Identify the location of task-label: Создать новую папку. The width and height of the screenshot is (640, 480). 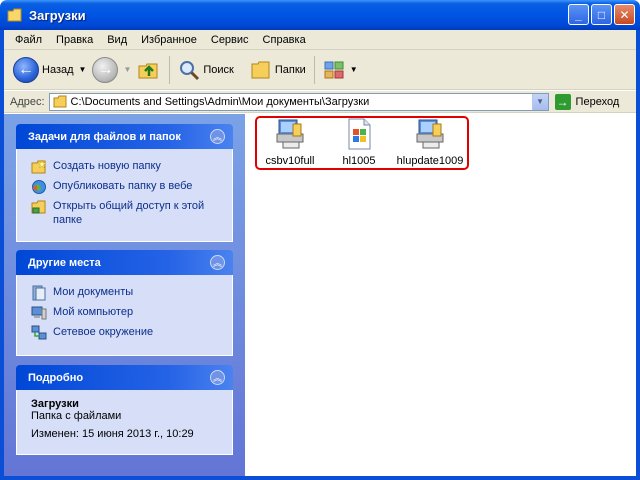
(107, 166).